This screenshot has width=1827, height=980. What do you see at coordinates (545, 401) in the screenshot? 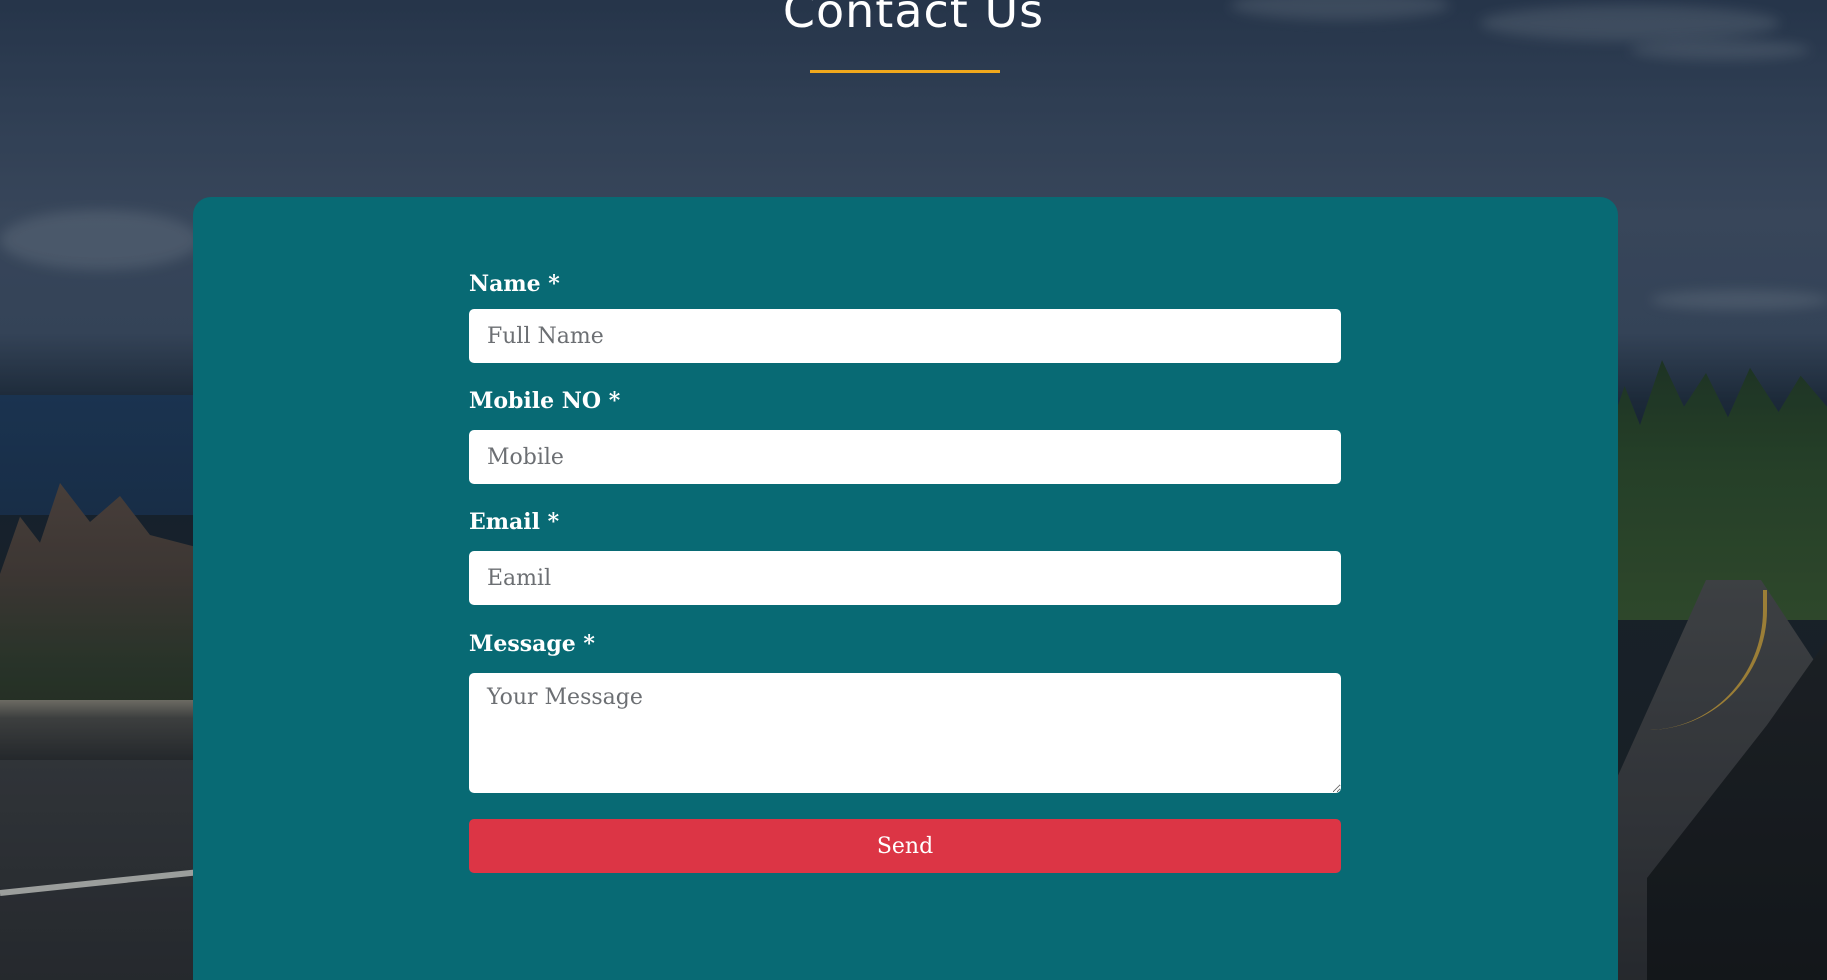
I see `mobile-label: Mobile NO *` at bounding box center [545, 401].